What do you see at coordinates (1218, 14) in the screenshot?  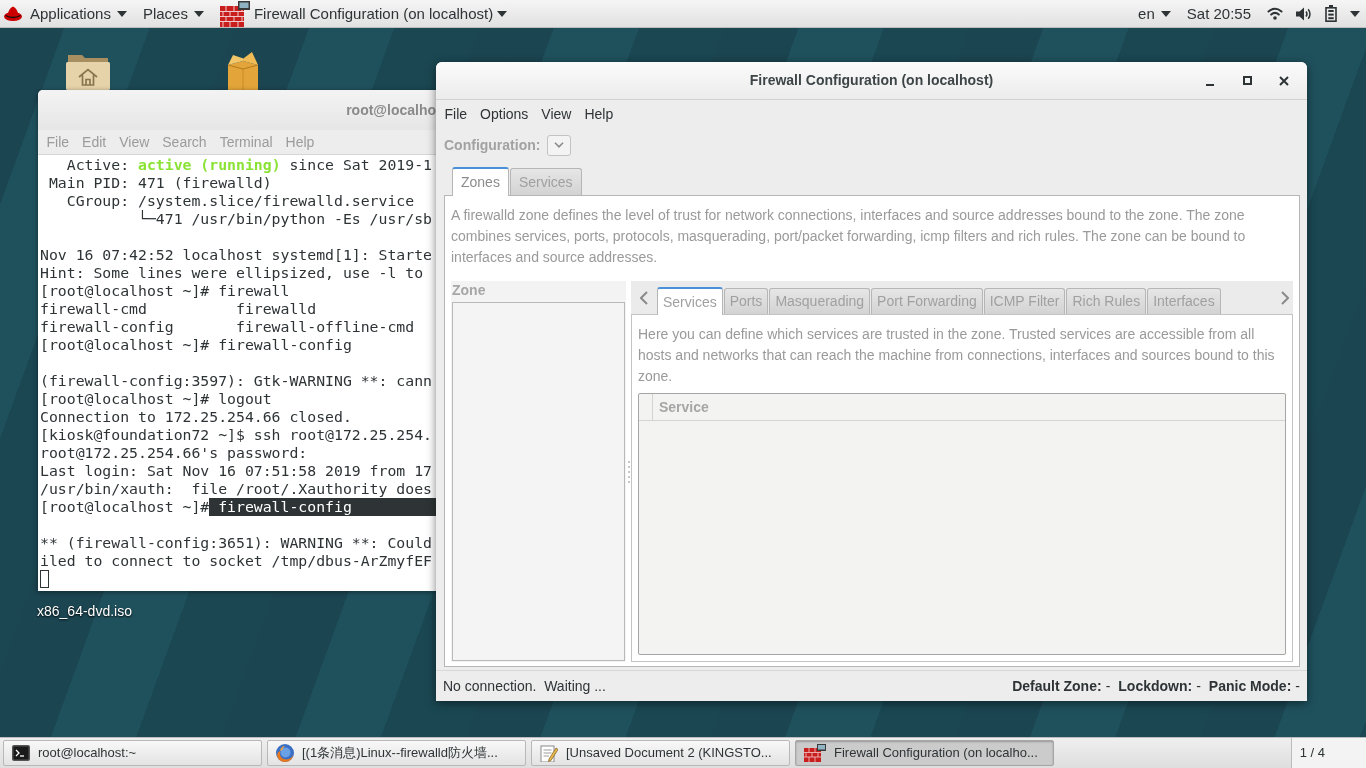 I see `clock-button: Sat 20:55` at bounding box center [1218, 14].